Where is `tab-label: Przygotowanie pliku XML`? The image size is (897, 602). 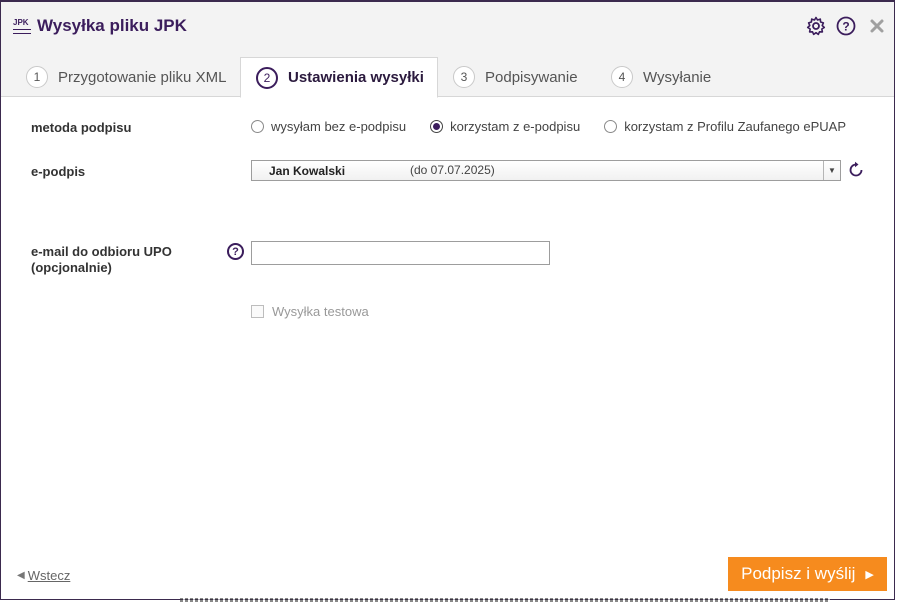 tab-label: Przygotowanie pliku XML is located at coordinates (142, 77).